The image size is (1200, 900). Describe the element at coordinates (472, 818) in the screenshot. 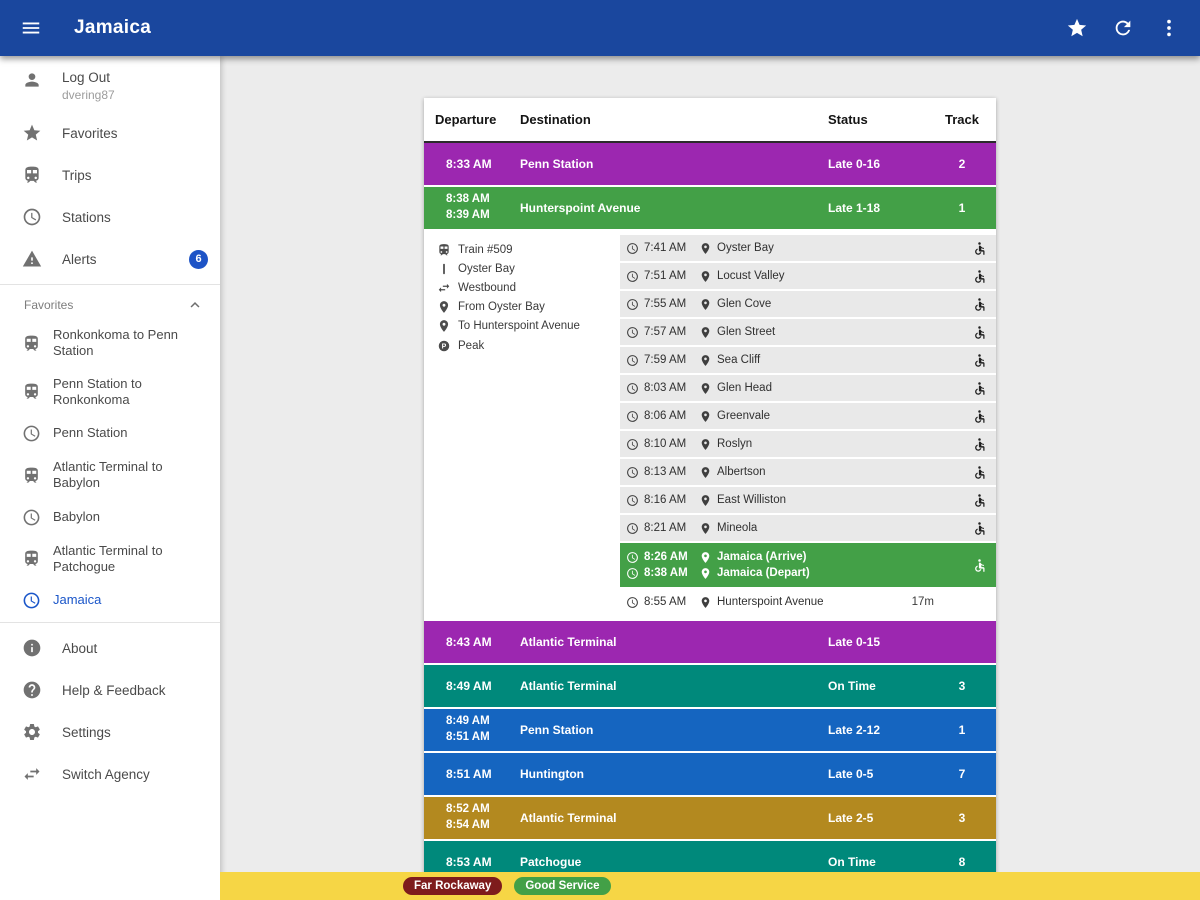

I see `departure-times: 8:52 AM 8:54 AM` at that location.